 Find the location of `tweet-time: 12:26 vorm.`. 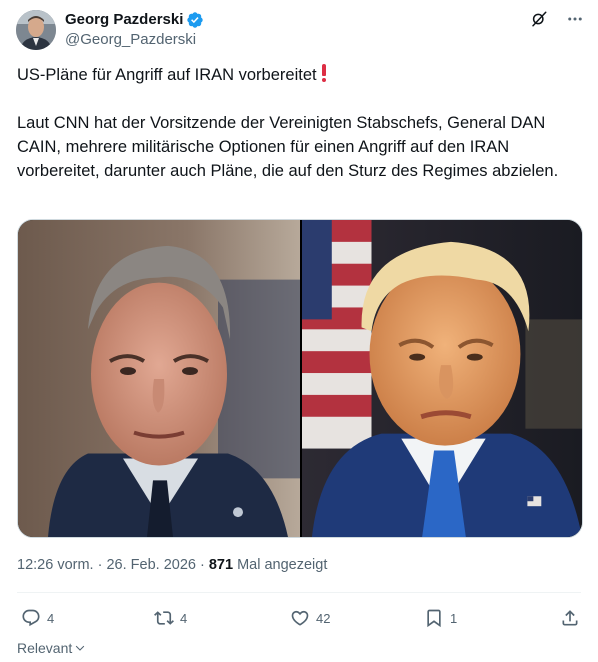

tweet-time: 12:26 vorm. is located at coordinates (55, 565).